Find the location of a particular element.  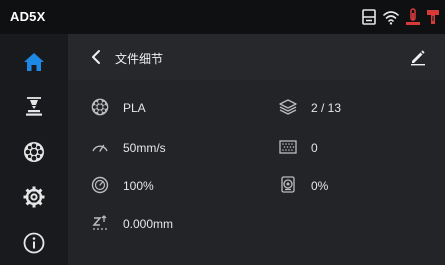

infill-value: 0 is located at coordinates (314, 148).